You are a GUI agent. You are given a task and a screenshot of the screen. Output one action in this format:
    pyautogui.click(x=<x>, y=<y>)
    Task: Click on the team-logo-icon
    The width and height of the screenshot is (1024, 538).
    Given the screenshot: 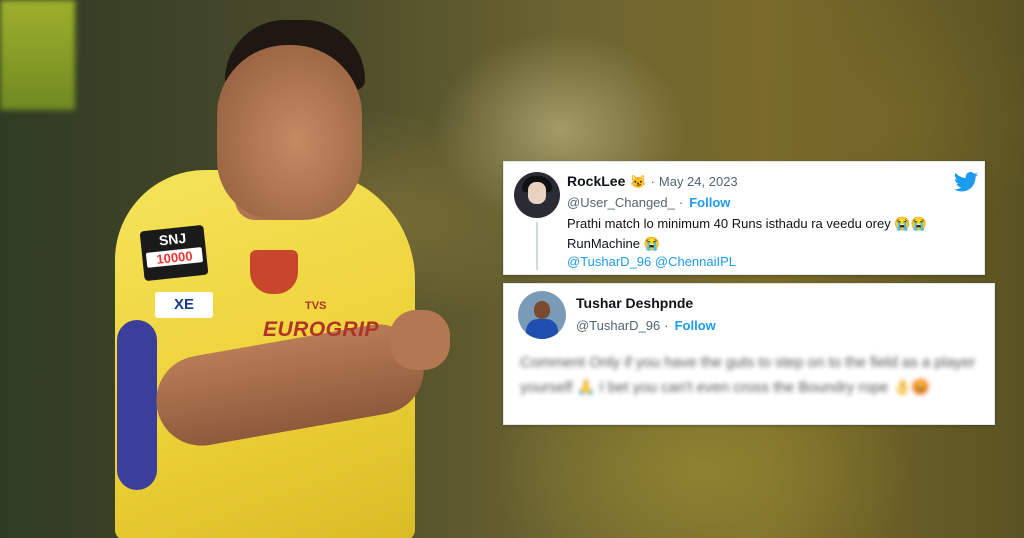 What is the action you would take?
    pyautogui.click(x=274, y=272)
    